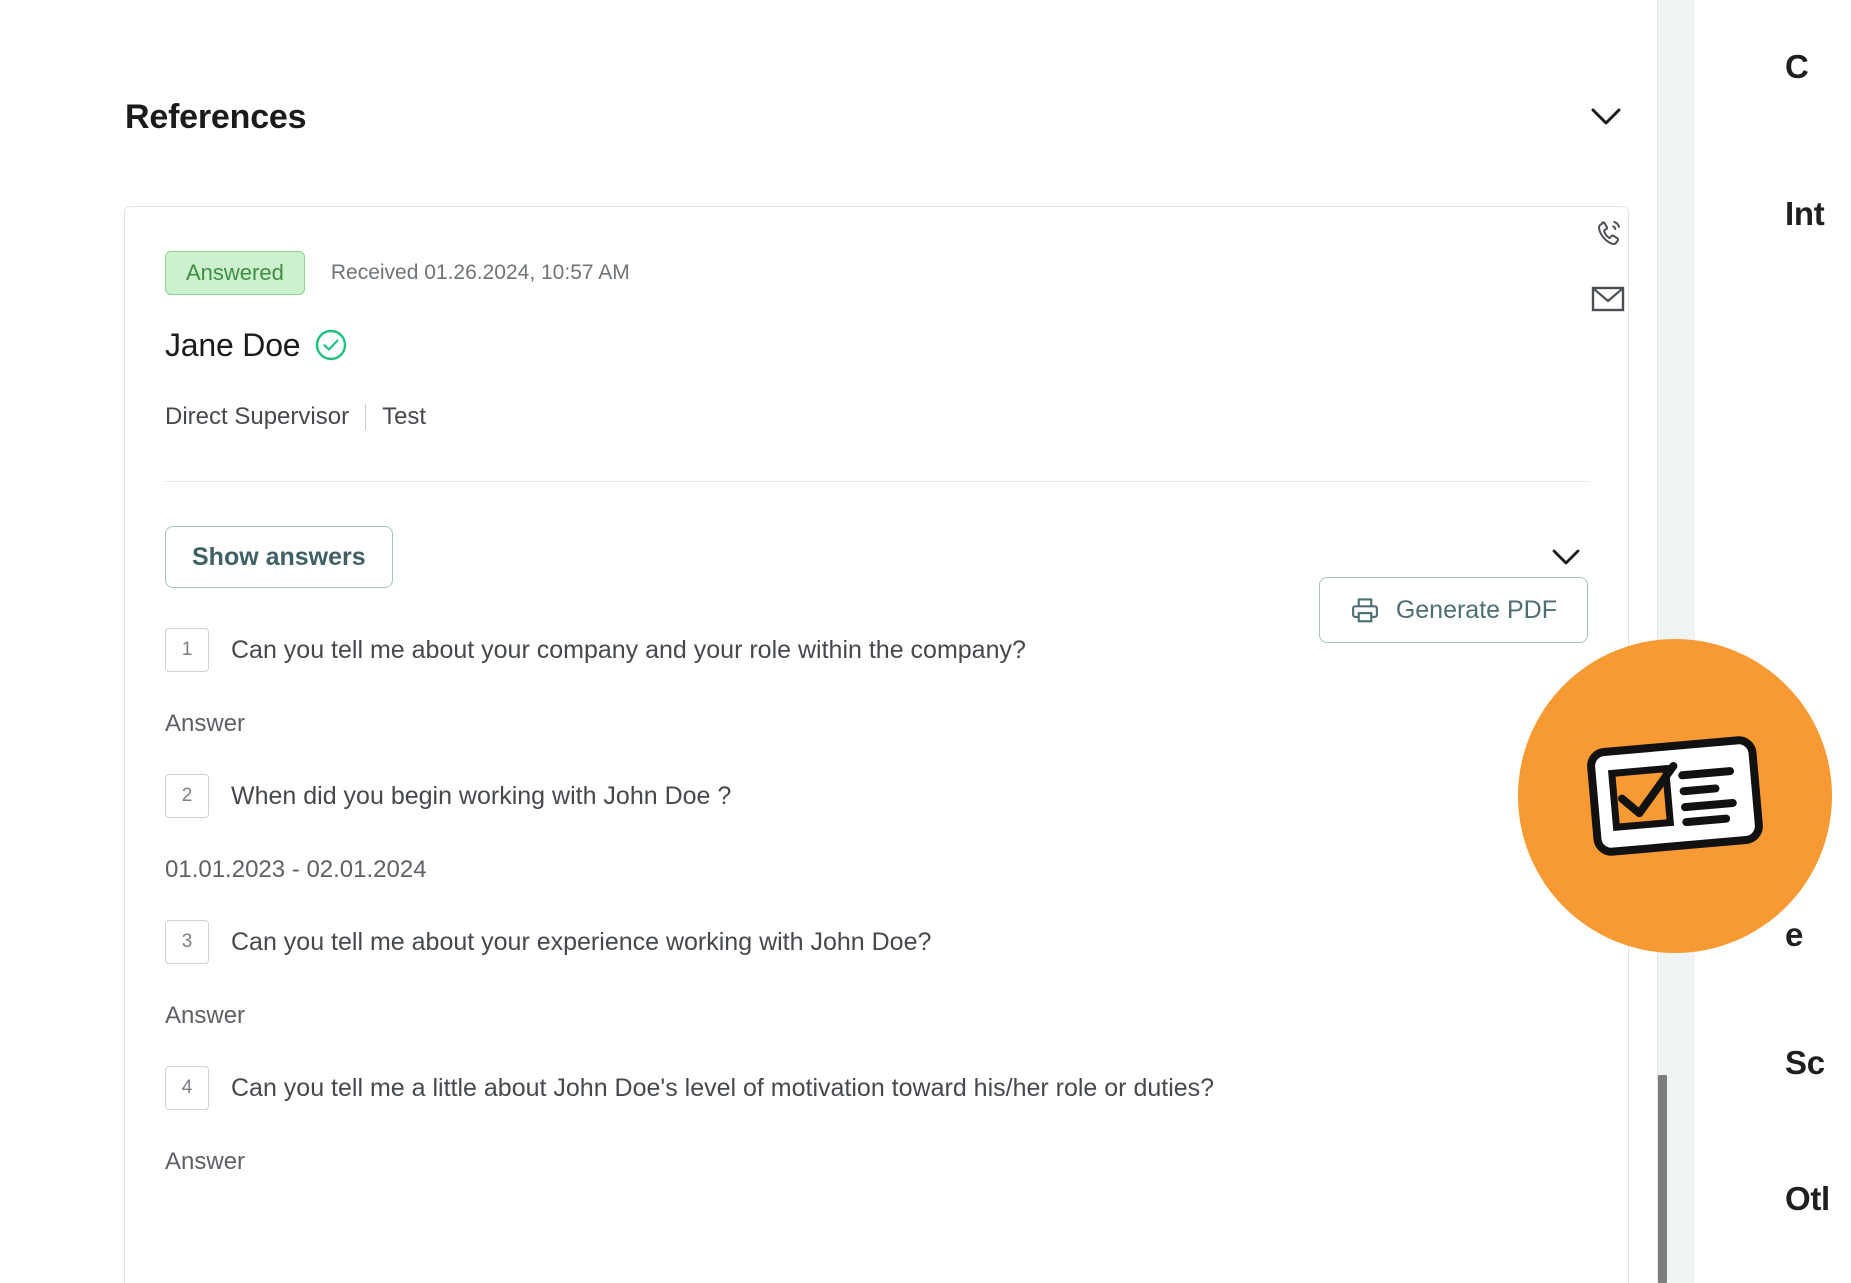 The image size is (1851, 1283). What do you see at coordinates (1476, 609) in the screenshot?
I see `generate-pdf-label: Generate PDF` at bounding box center [1476, 609].